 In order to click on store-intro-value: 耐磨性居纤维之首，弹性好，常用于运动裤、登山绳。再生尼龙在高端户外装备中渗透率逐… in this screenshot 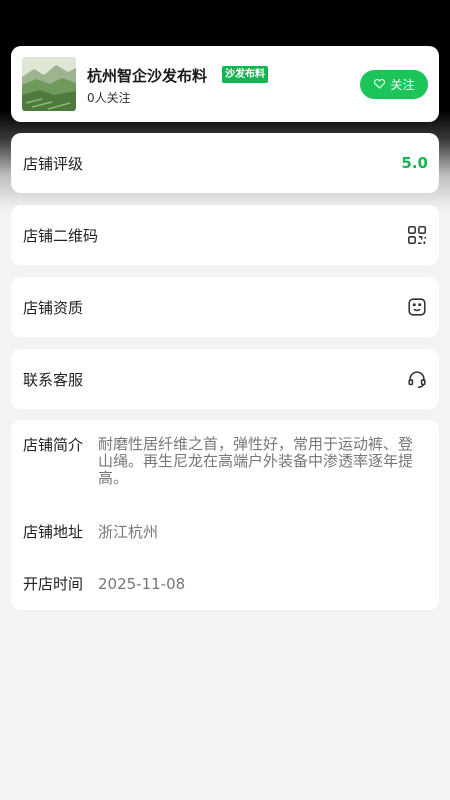, I will do `click(256, 461)`.